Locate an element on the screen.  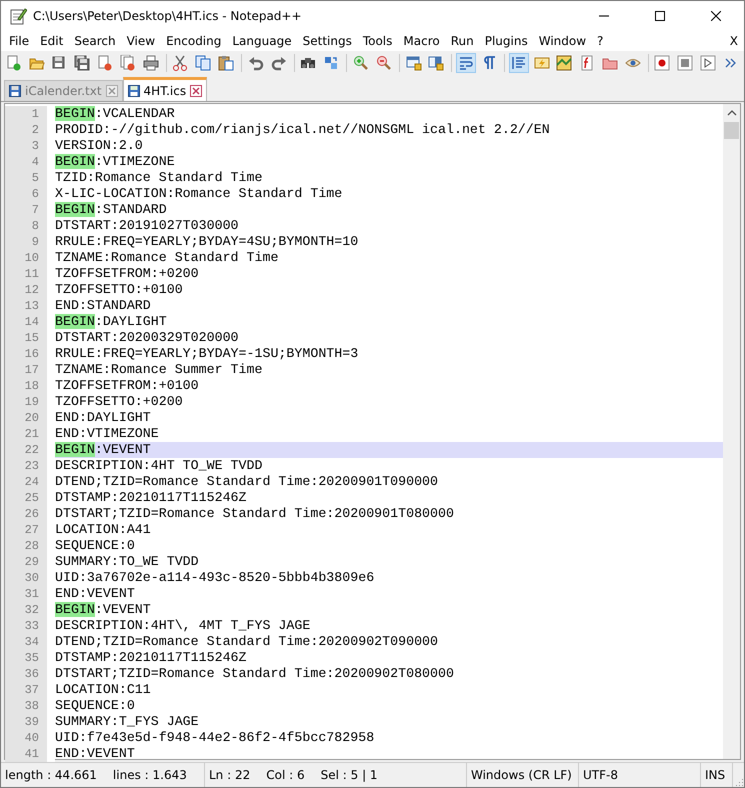
code-line: BEGIN:STANDARD is located at coordinates (111, 210).